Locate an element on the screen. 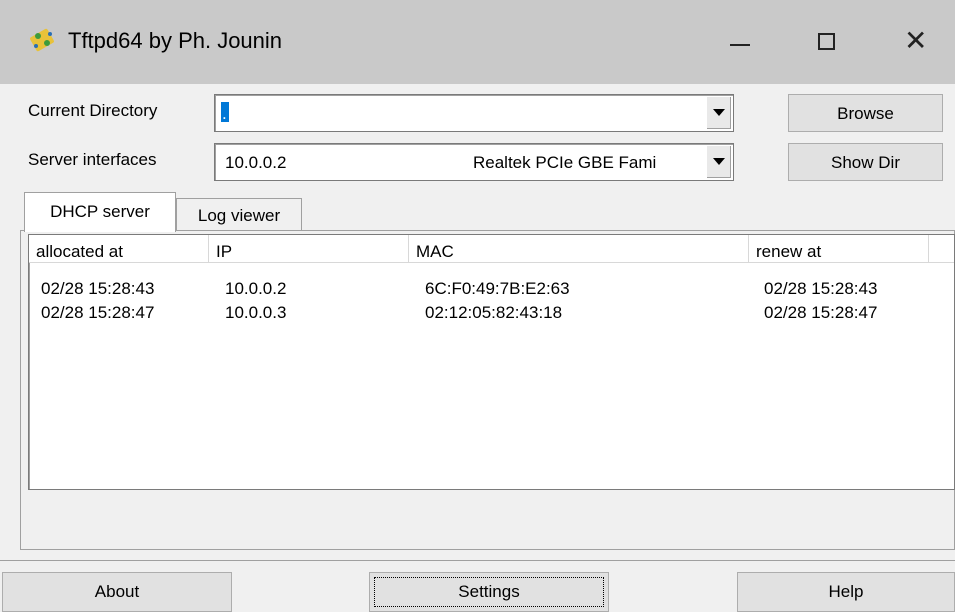  tab-log-viewer-label: Log viewer is located at coordinates (239, 215).